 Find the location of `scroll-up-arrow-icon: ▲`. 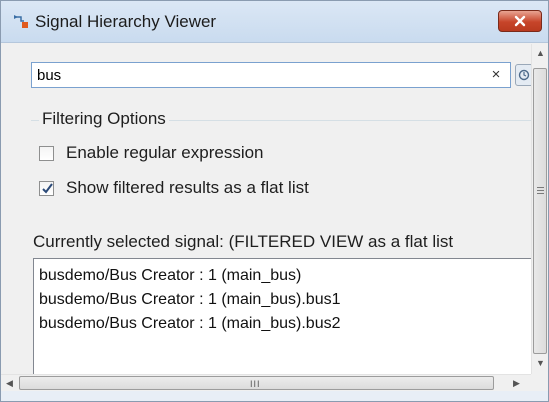

scroll-up-arrow-icon: ▲ is located at coordinates (540, 53).